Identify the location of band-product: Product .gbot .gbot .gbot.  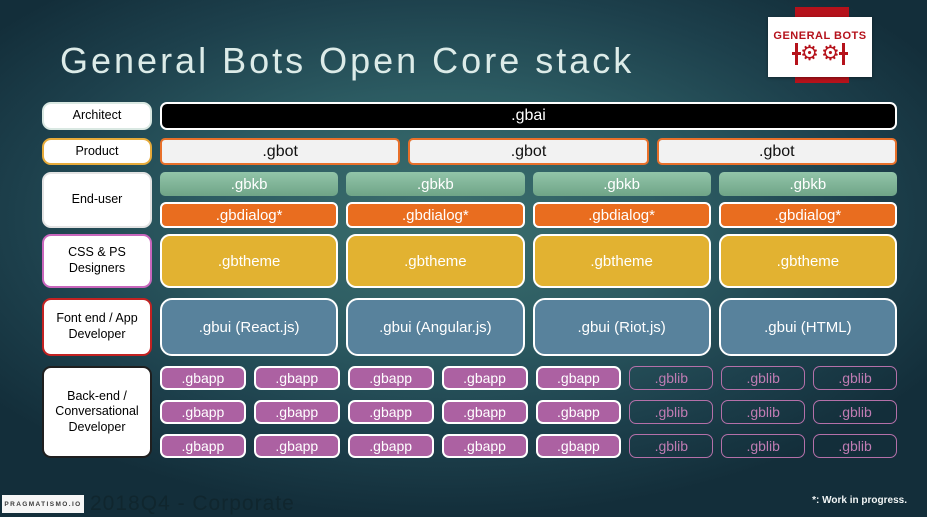
(469, 151).